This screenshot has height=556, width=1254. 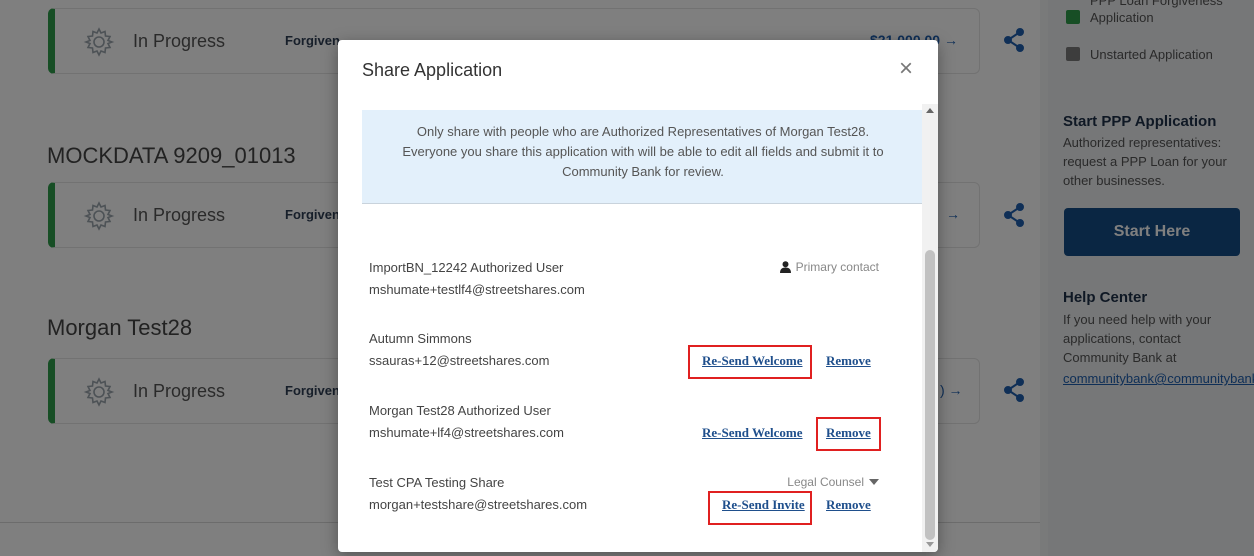 I want to click on user-email: morgan+testshare@streetshares.com, so click(x=478, y=504).